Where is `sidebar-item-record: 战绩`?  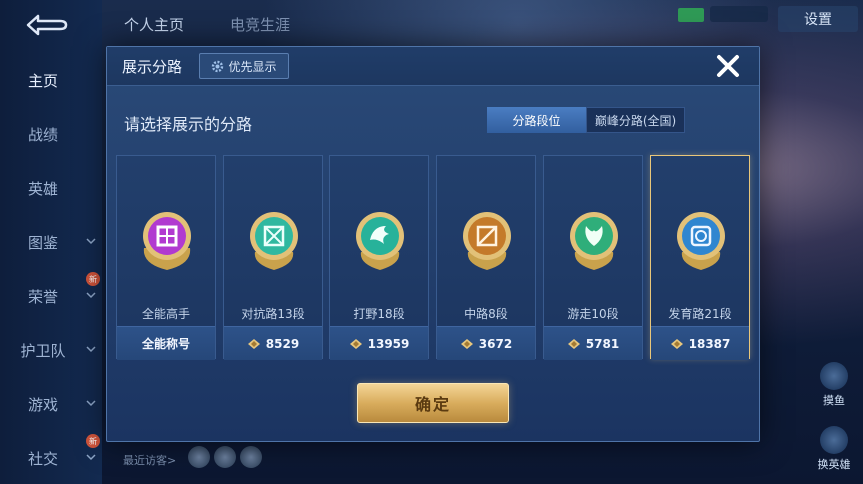 sidebar-item-record: 战绩 is located at coordinates (51, 134).